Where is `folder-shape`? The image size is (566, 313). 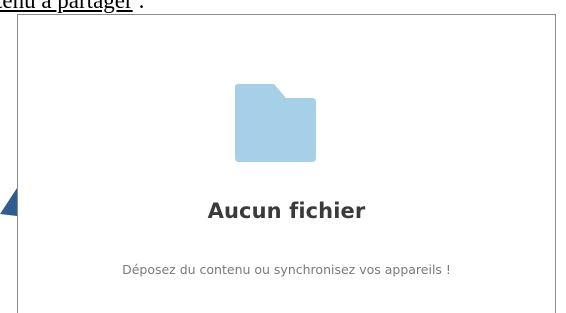 folder-shape is located at coordinates (275, 123).